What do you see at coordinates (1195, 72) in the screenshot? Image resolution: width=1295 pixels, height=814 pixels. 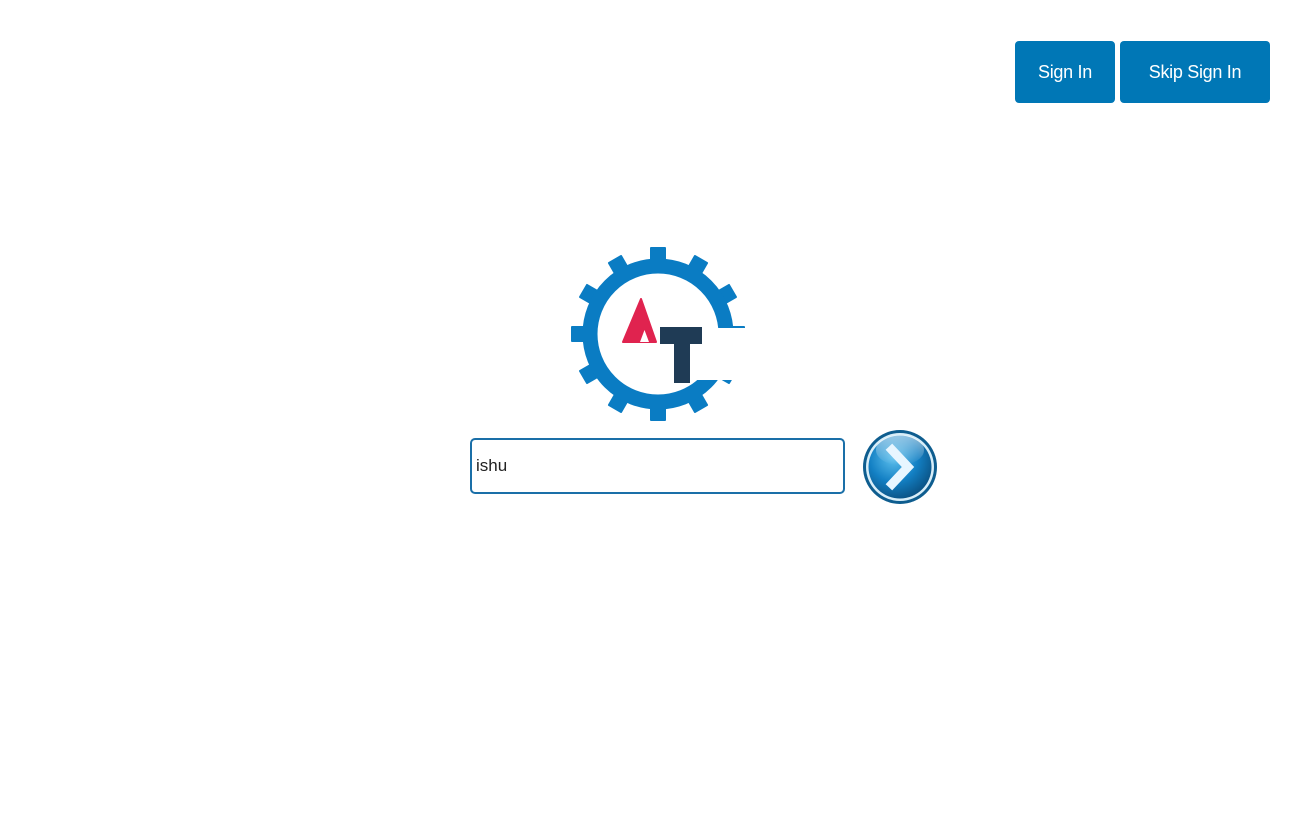 I see `skip-sign-in-button: Skip Sign In` at bounding box center [1195, 72].